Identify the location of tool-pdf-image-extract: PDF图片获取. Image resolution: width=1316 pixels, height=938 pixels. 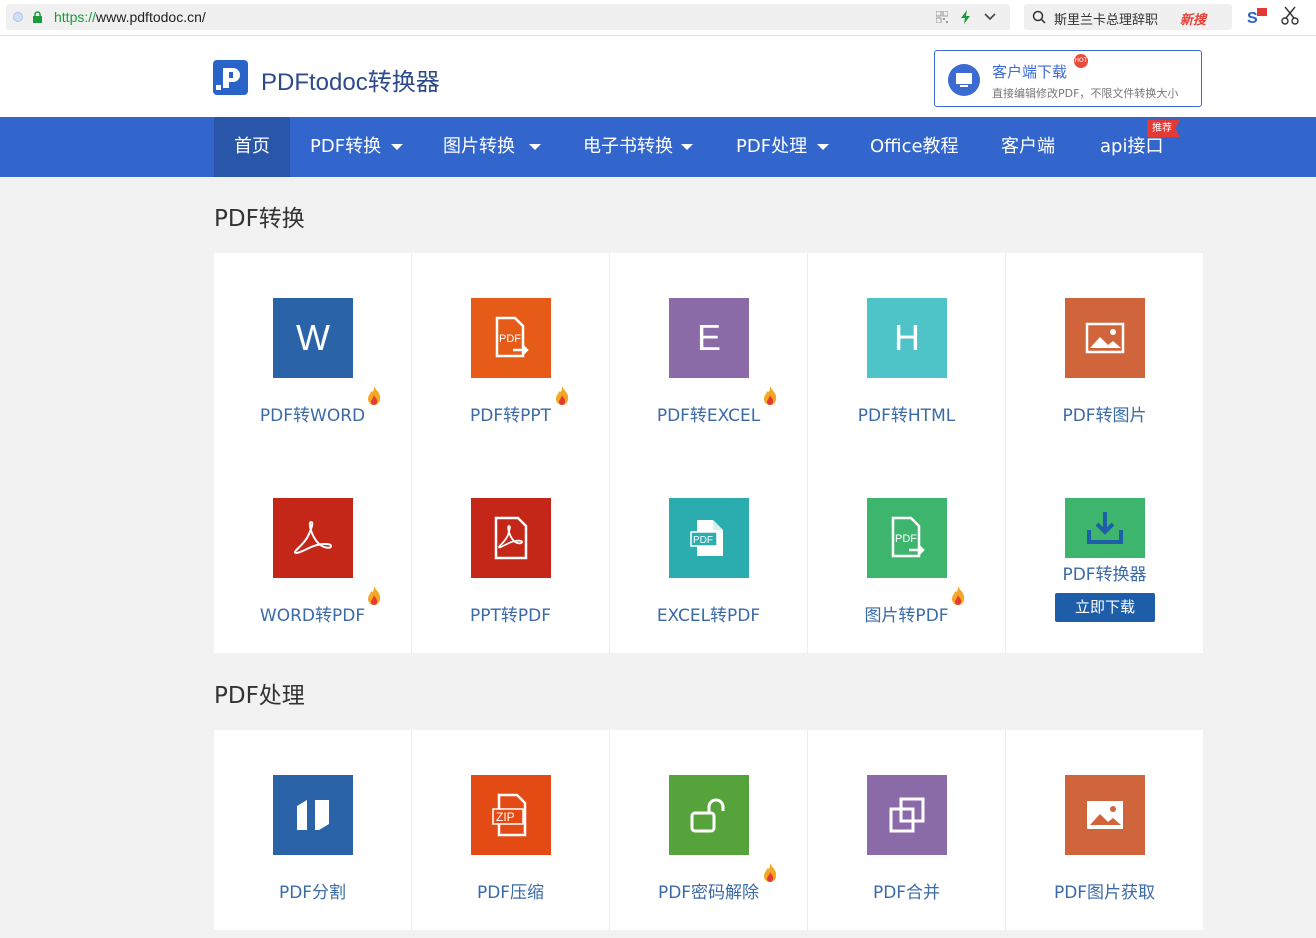
(1104, 830).